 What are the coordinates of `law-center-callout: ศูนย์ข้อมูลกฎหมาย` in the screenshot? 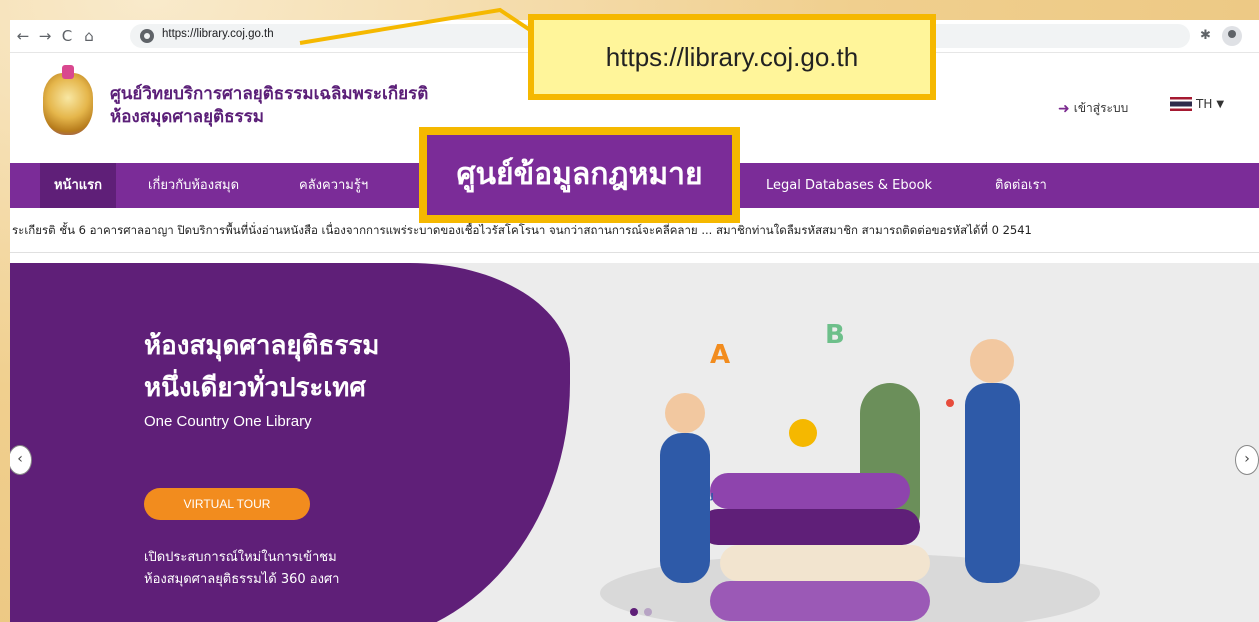 It's located at (579, 175).